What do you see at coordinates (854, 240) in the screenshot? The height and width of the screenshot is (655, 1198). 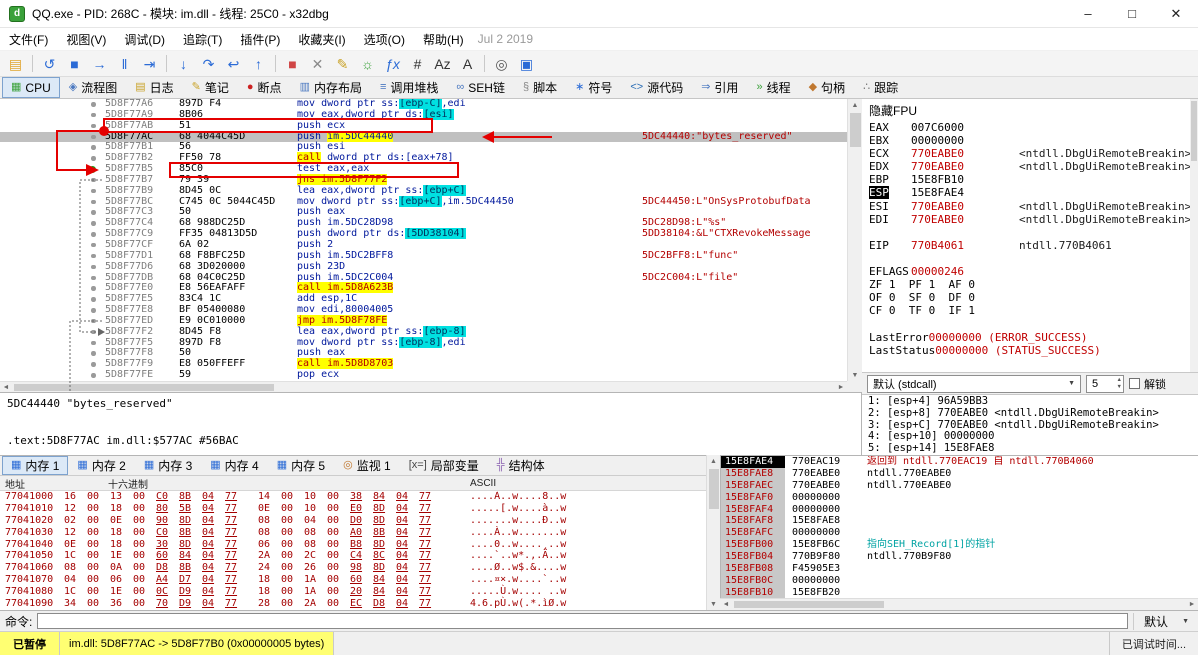 I see `disasm-vertical-scrollbar: ▲ ▼` at bounding box center [854, 240].